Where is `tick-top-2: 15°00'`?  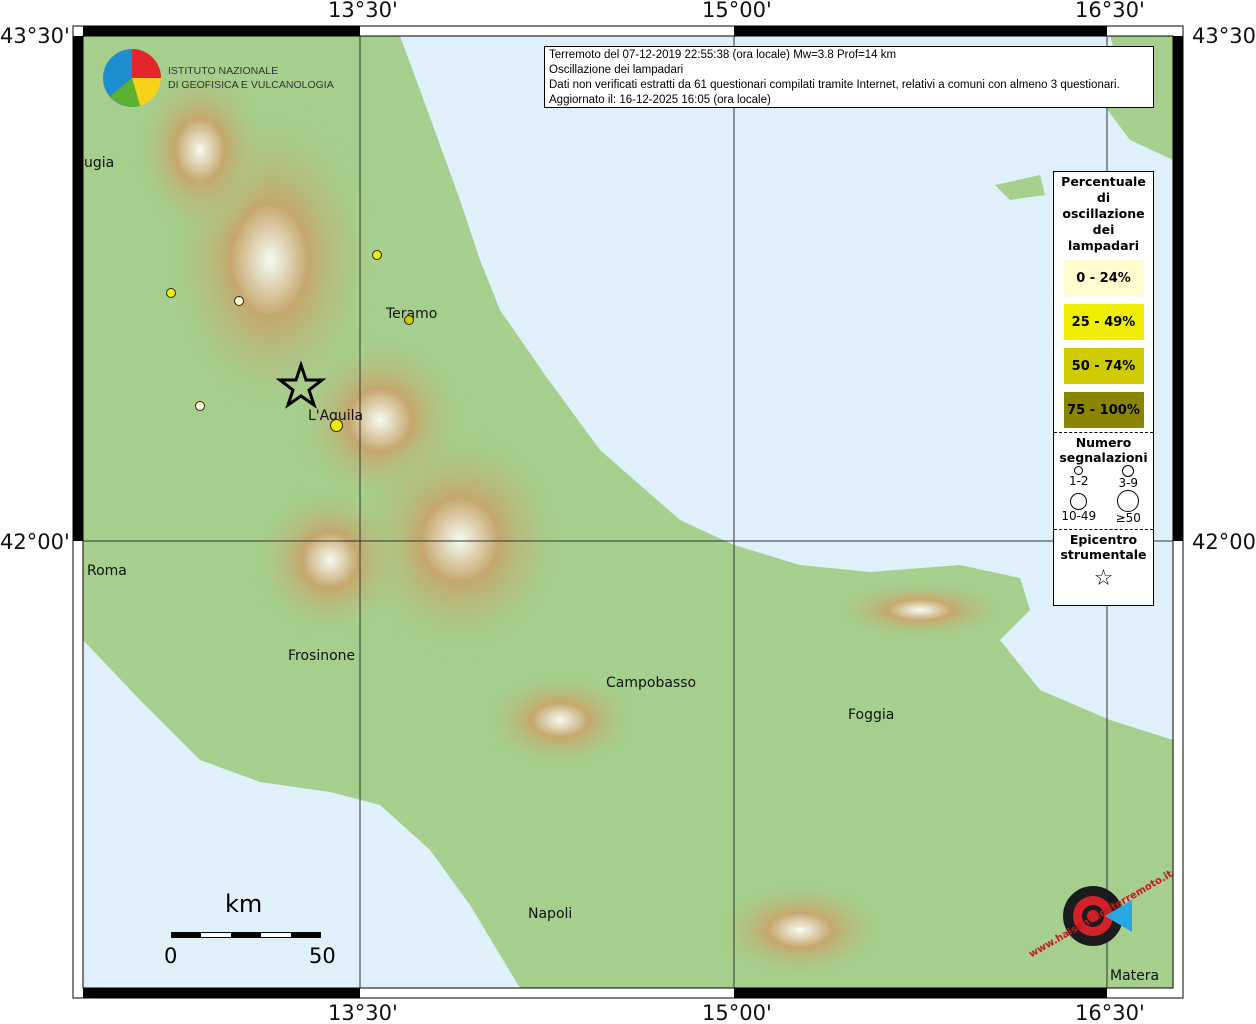 tick-top-2: 15°00' is located at coordinates (737, 11).